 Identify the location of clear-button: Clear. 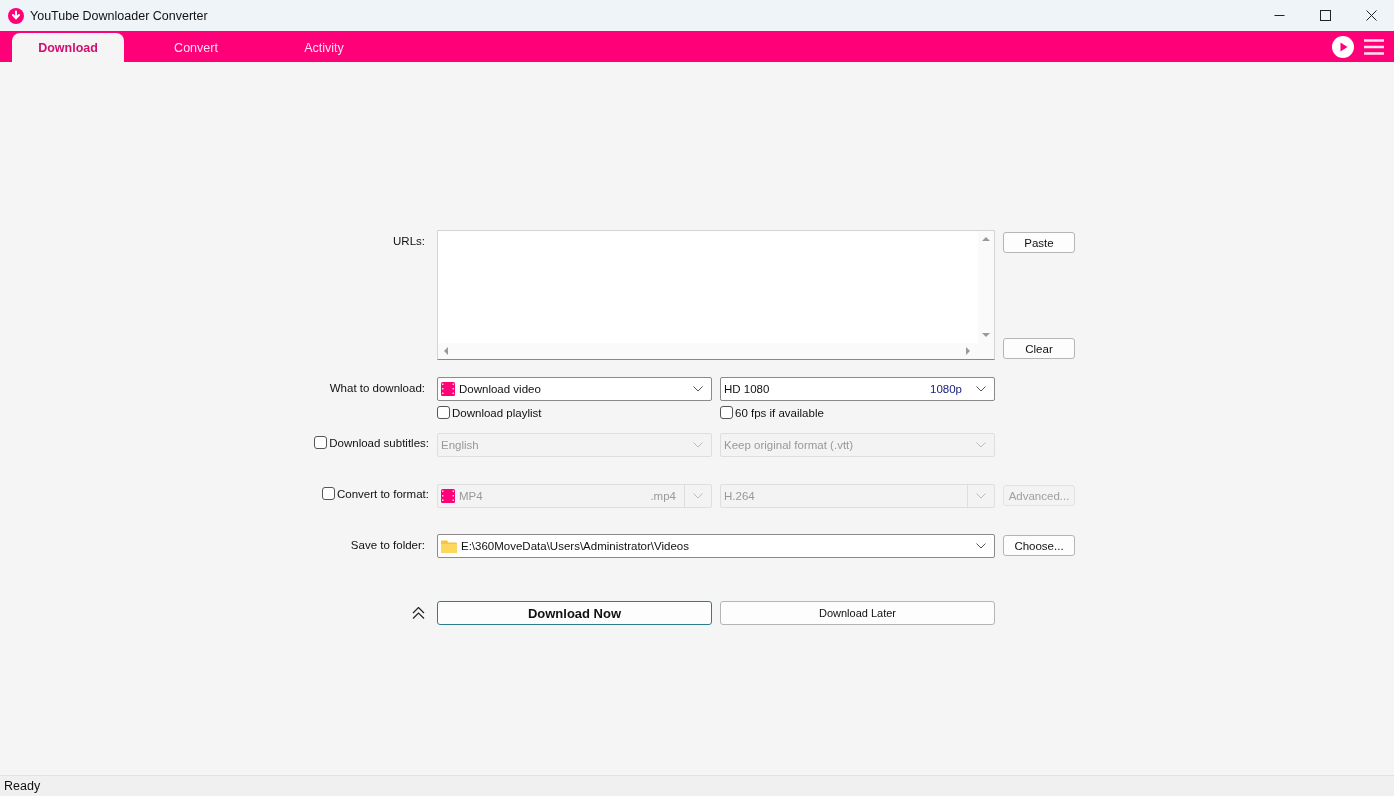
(1039, 348).